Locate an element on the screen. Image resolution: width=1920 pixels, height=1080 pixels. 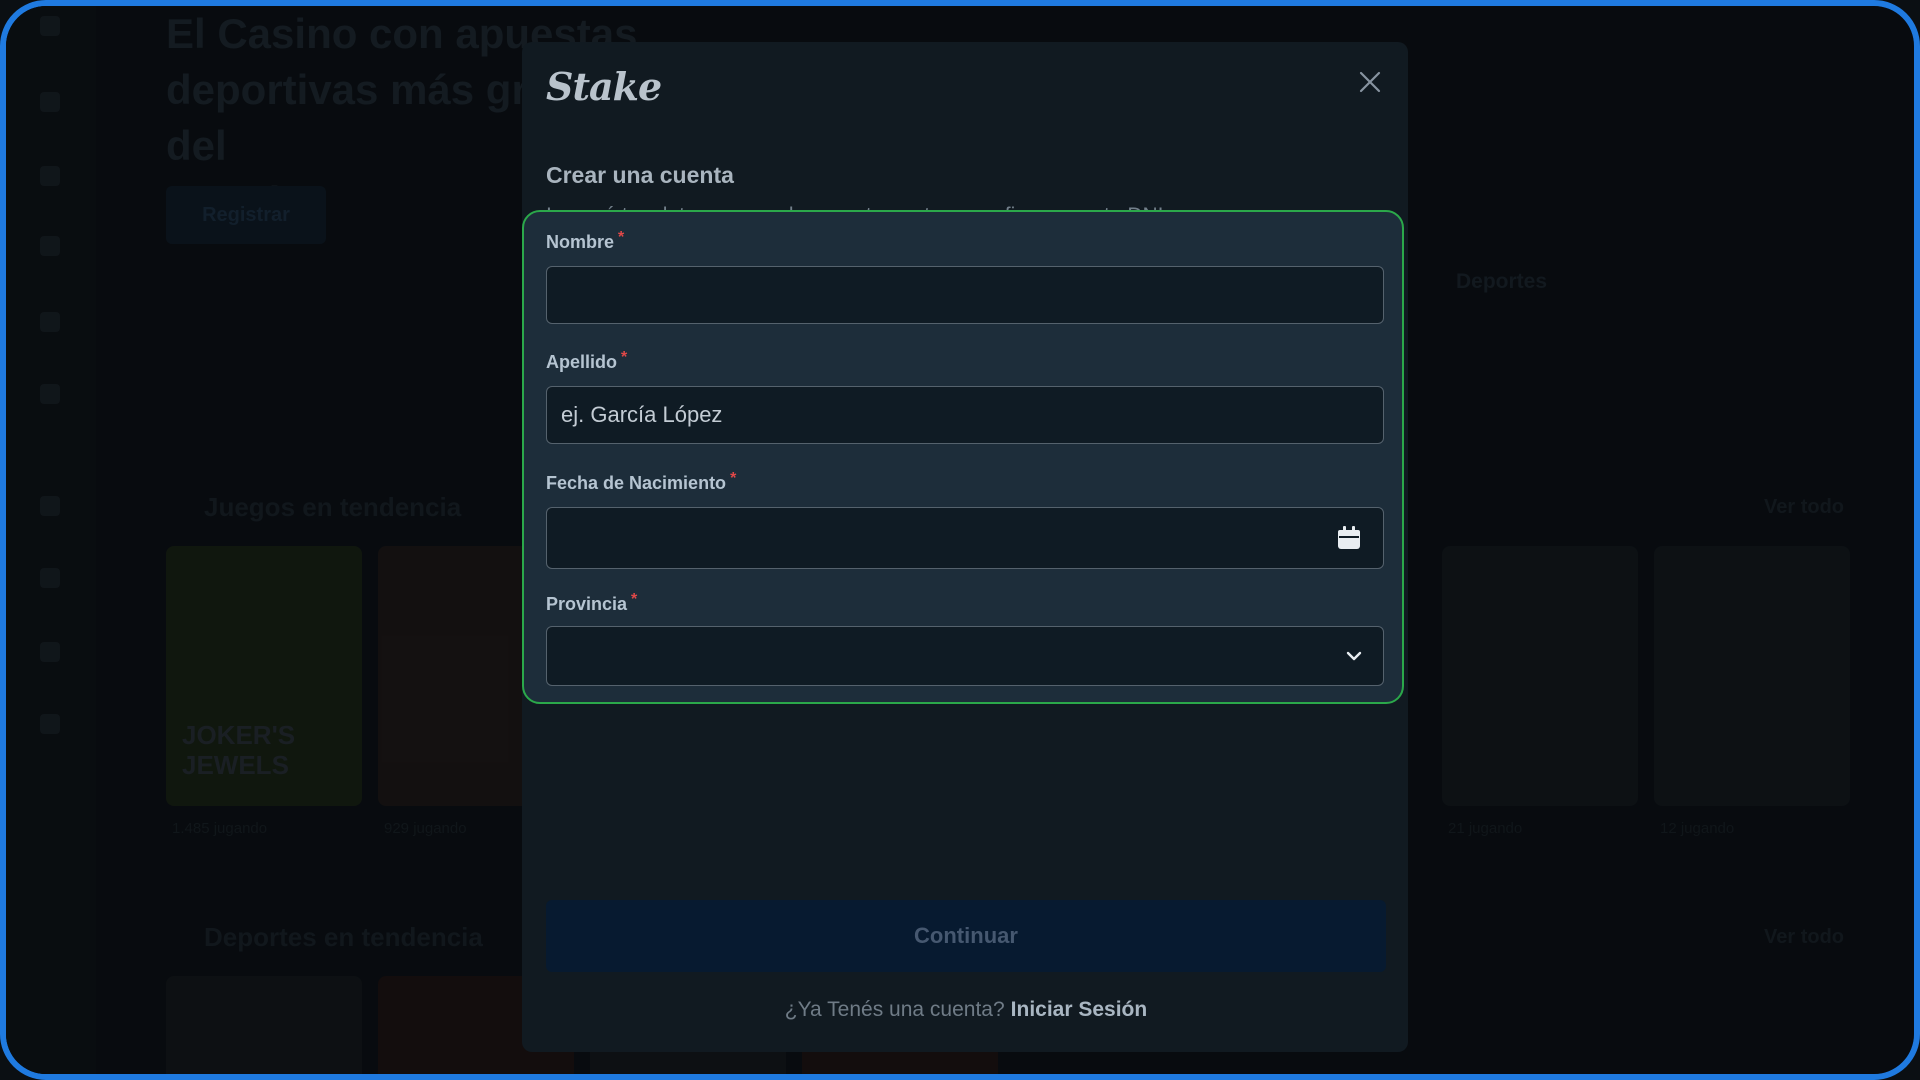
apellido-input is located at coordinates (965, 415).